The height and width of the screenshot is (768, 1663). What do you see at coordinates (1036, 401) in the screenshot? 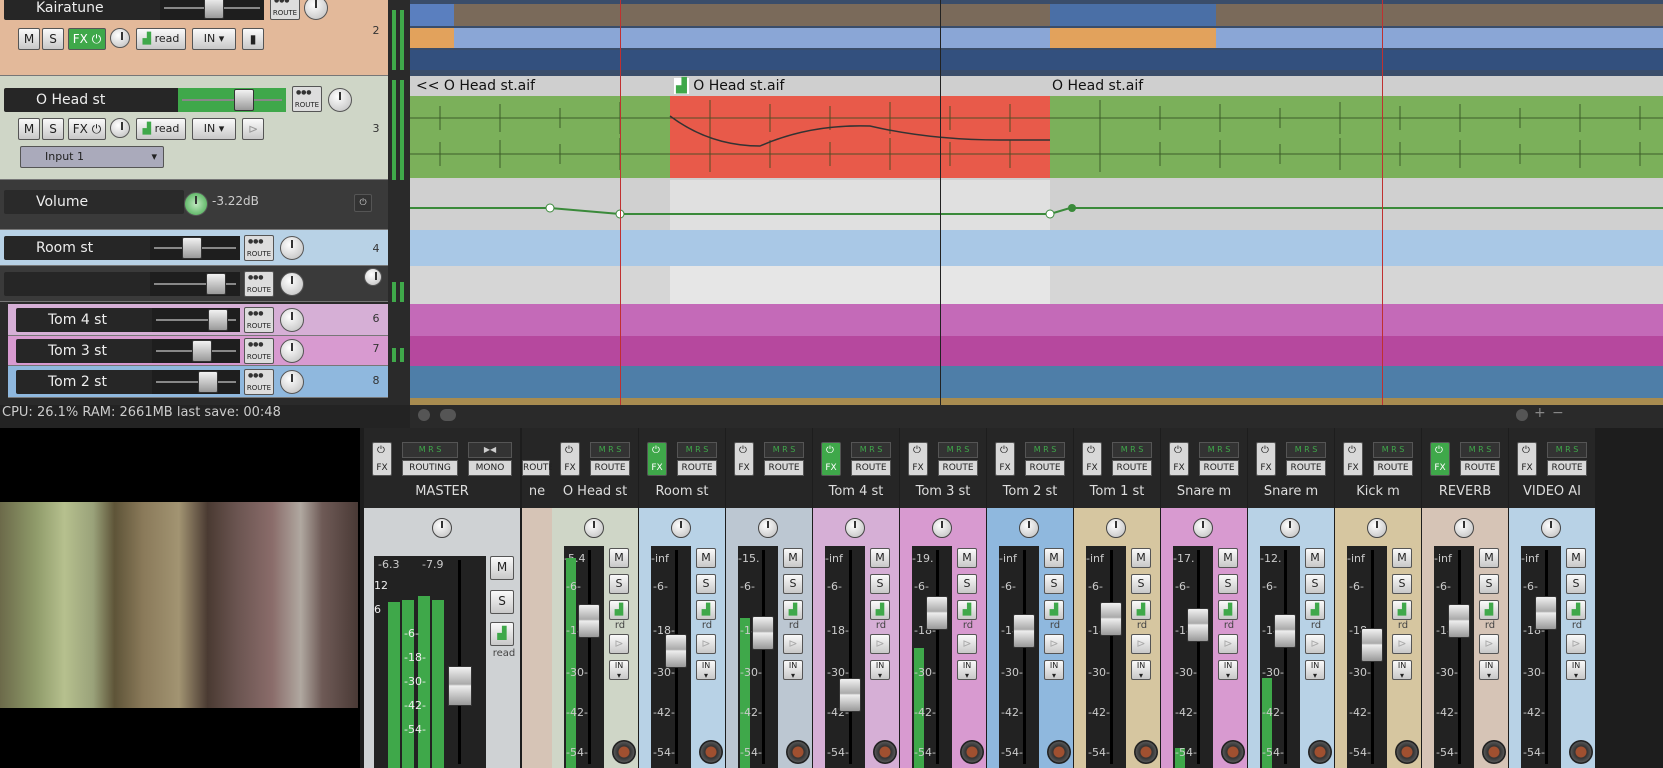
I see `lane-next` at bounding box center [1036, 401].